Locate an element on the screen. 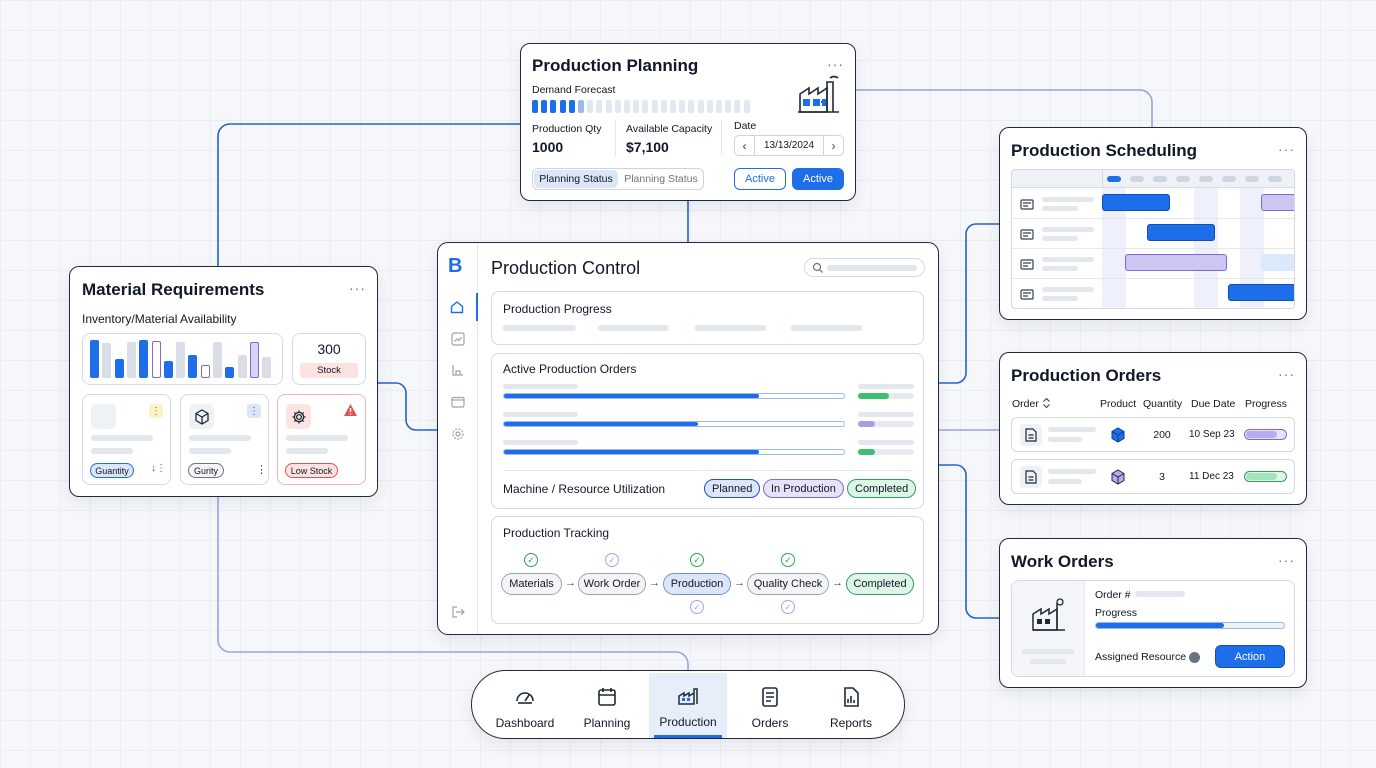 Image resolution: width=1376 pixels, height=768 pixels. material-more-button: ··· is located at coordinates (357, 288).